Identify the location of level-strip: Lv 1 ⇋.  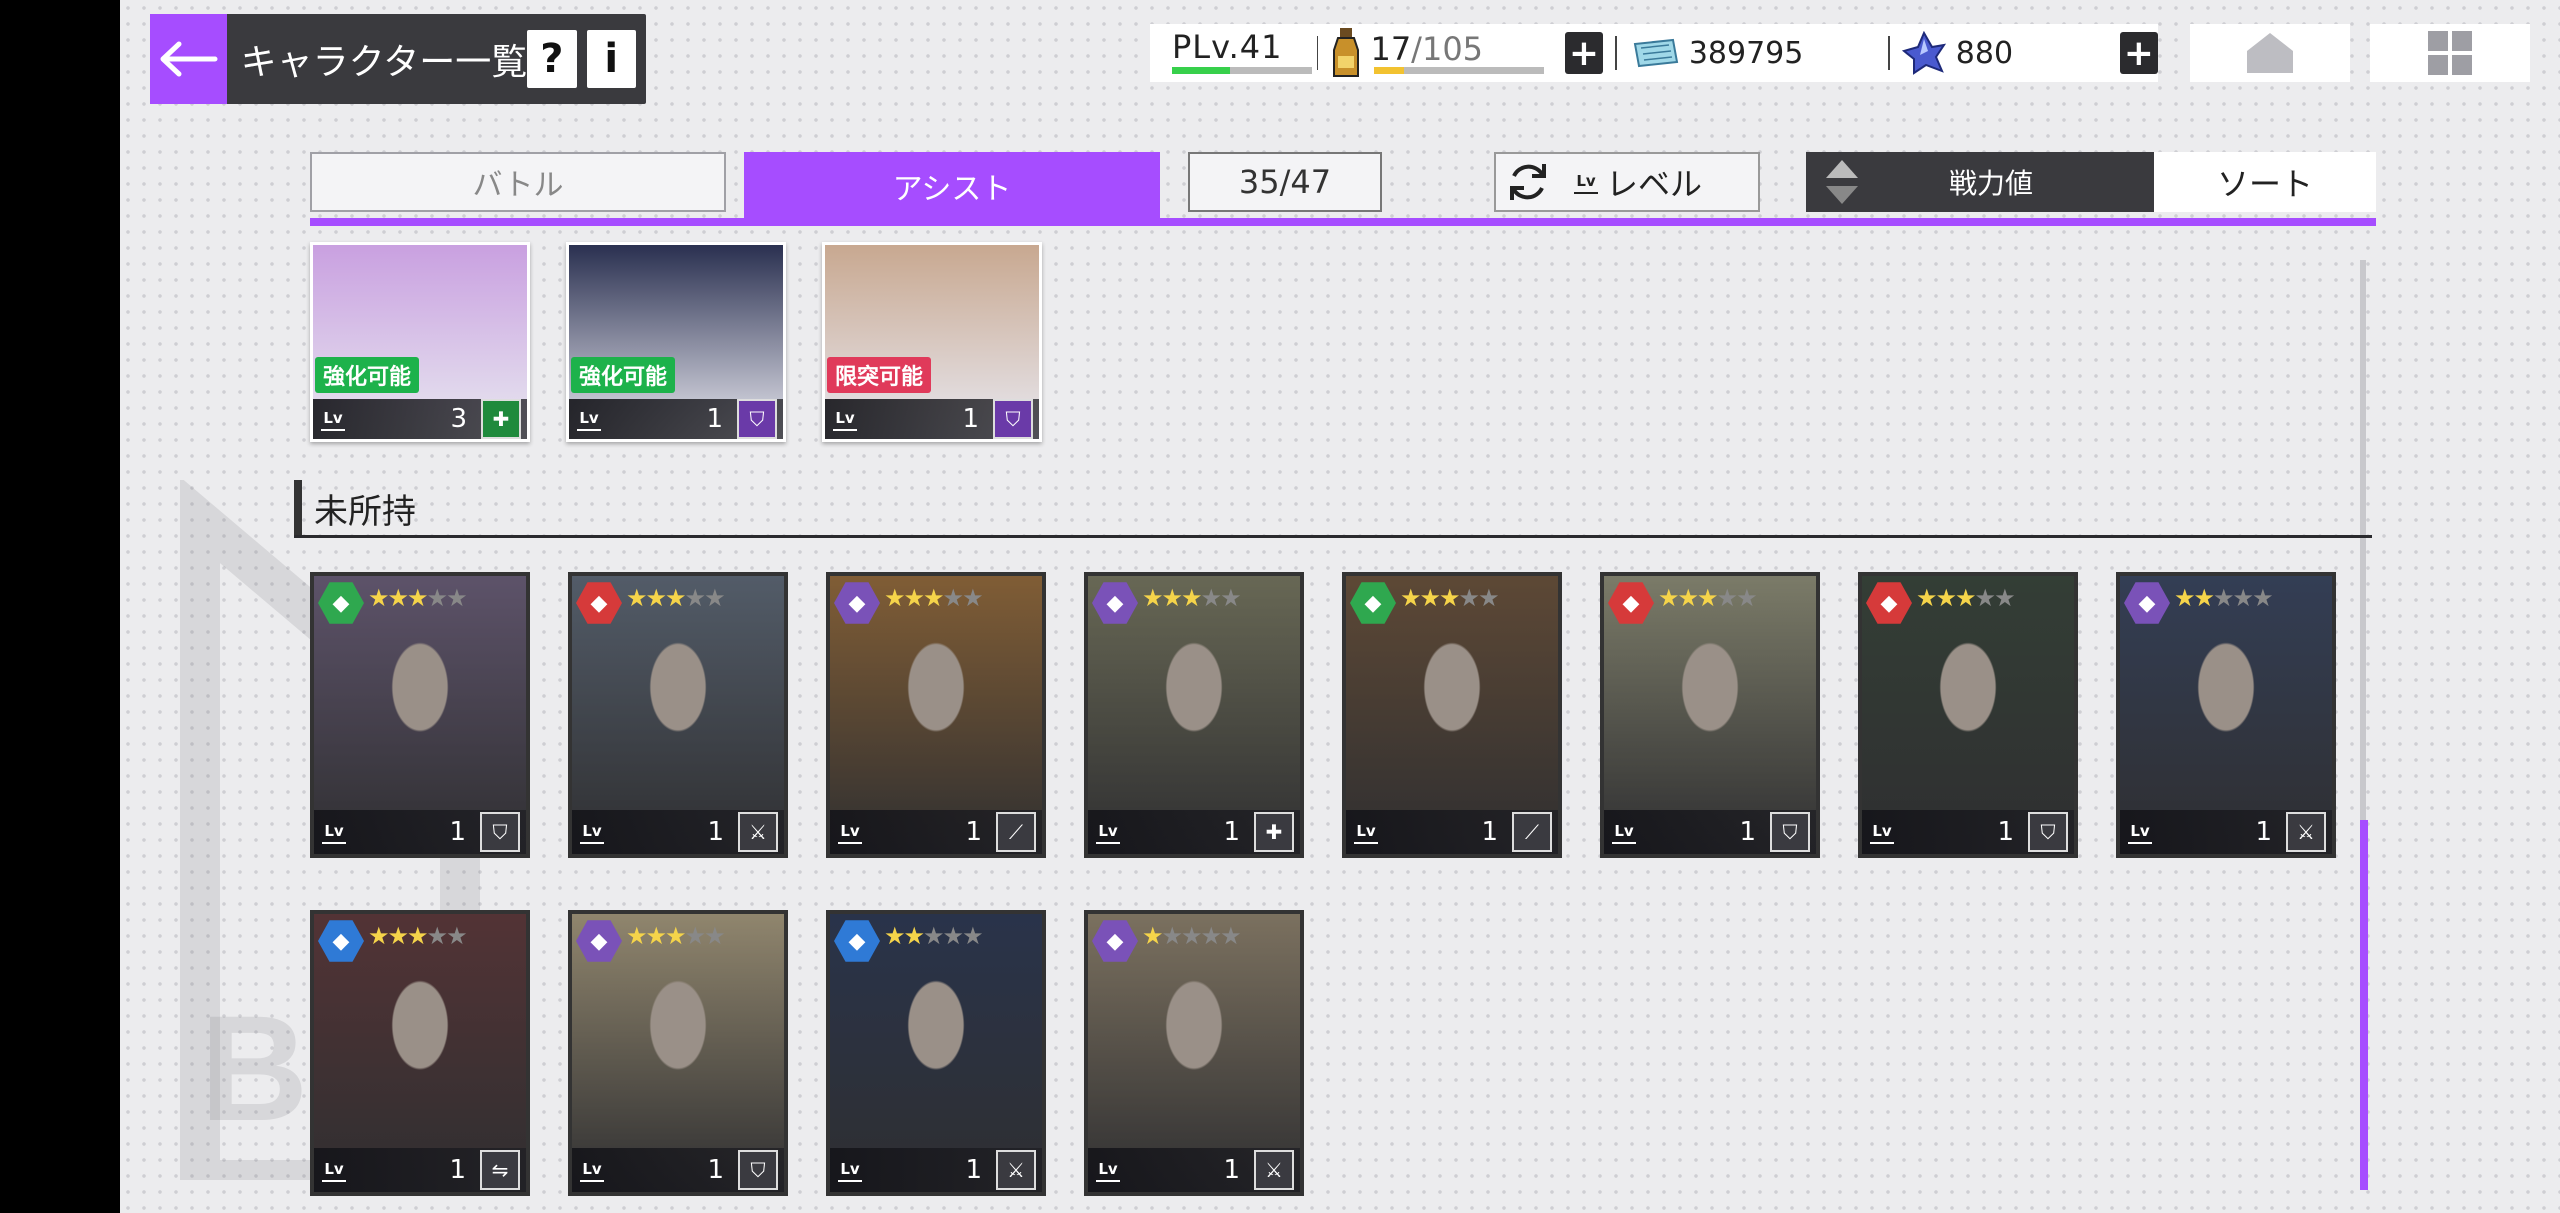
(420, 1170).